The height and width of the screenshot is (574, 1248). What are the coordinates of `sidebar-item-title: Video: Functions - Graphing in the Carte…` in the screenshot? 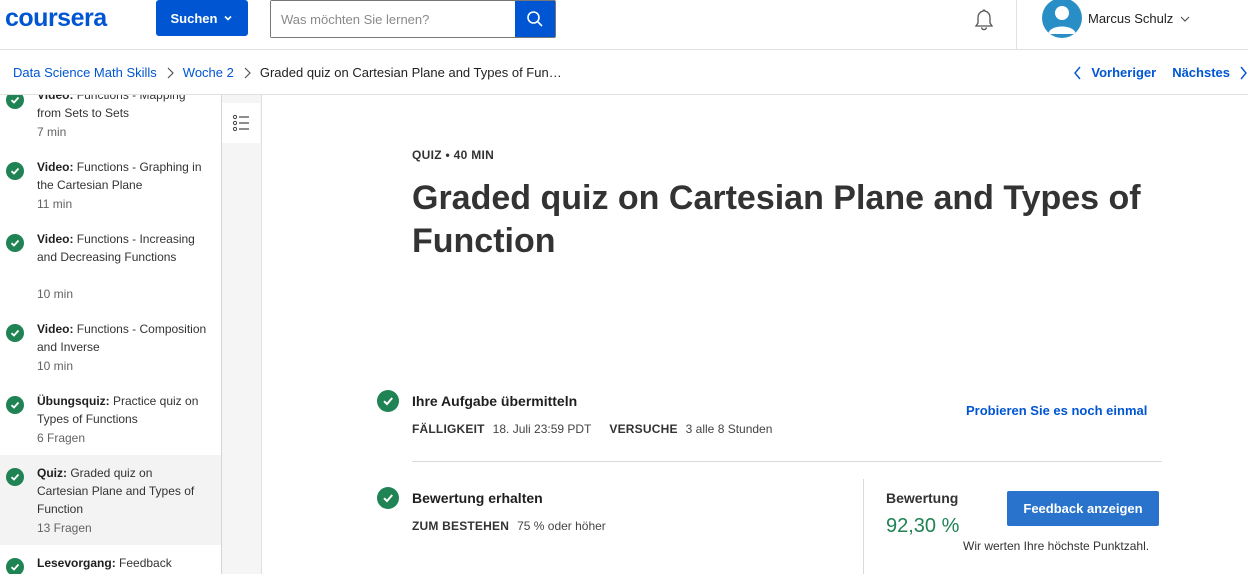 It's located at (119, 176).